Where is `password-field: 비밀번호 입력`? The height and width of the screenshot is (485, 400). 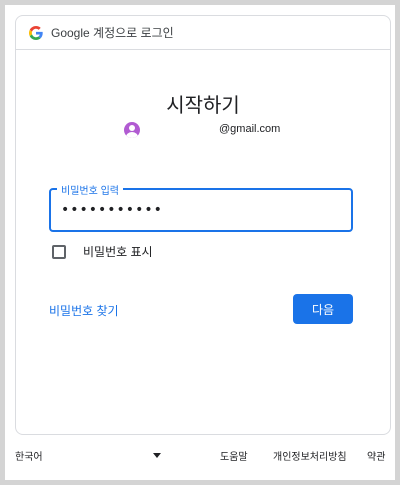 password-field: 비밀번호 입력 is located at coordinates (201, 207).